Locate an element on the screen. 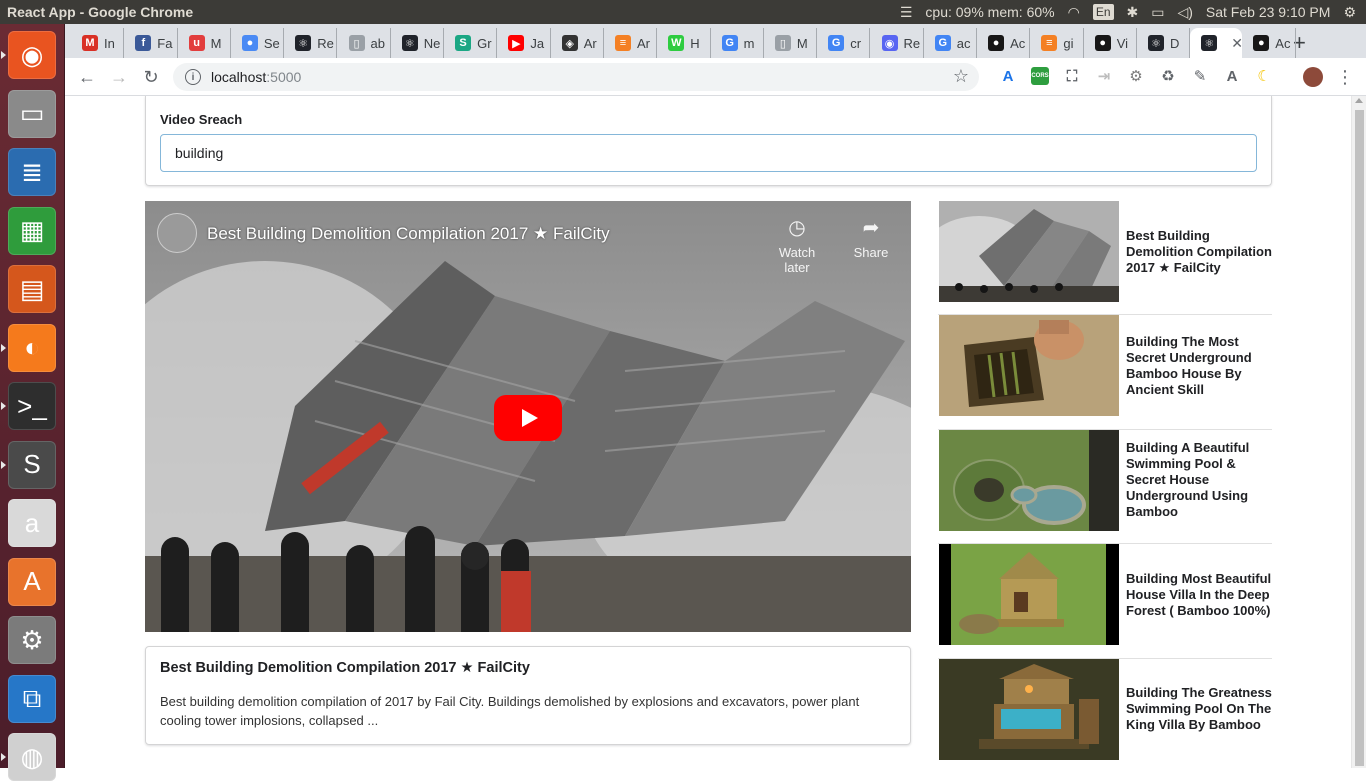  reload-icon: ↻ is located at coordinates (151, 77).